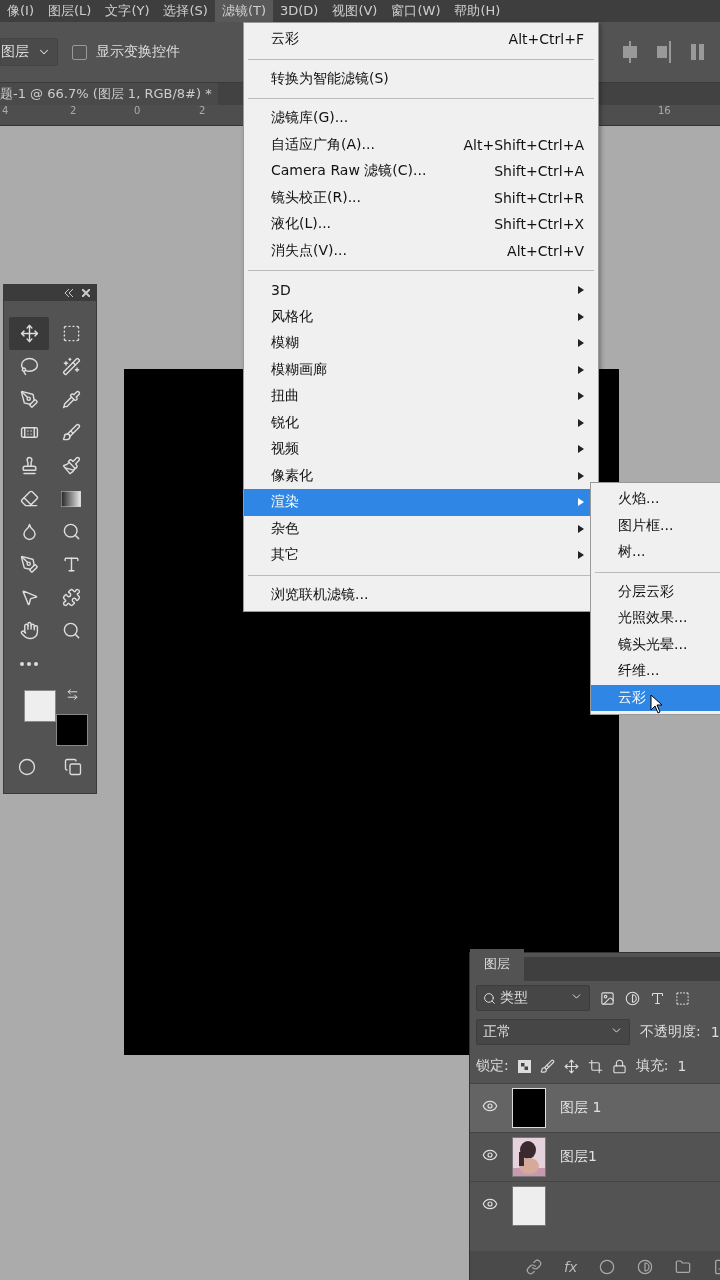 The width and height of the screenshot is (720, 1280). Describe the element at coordinates (553, 1032) in the screenshot. I see `blend-mode-dropdown: 正常` at that location.